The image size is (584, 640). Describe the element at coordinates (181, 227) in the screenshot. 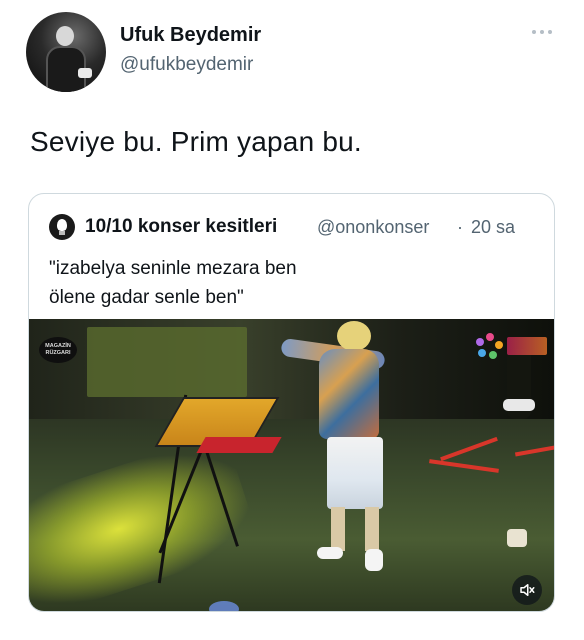

I see `quoted-author-name: 10/10 konser kesitleri` at that location.